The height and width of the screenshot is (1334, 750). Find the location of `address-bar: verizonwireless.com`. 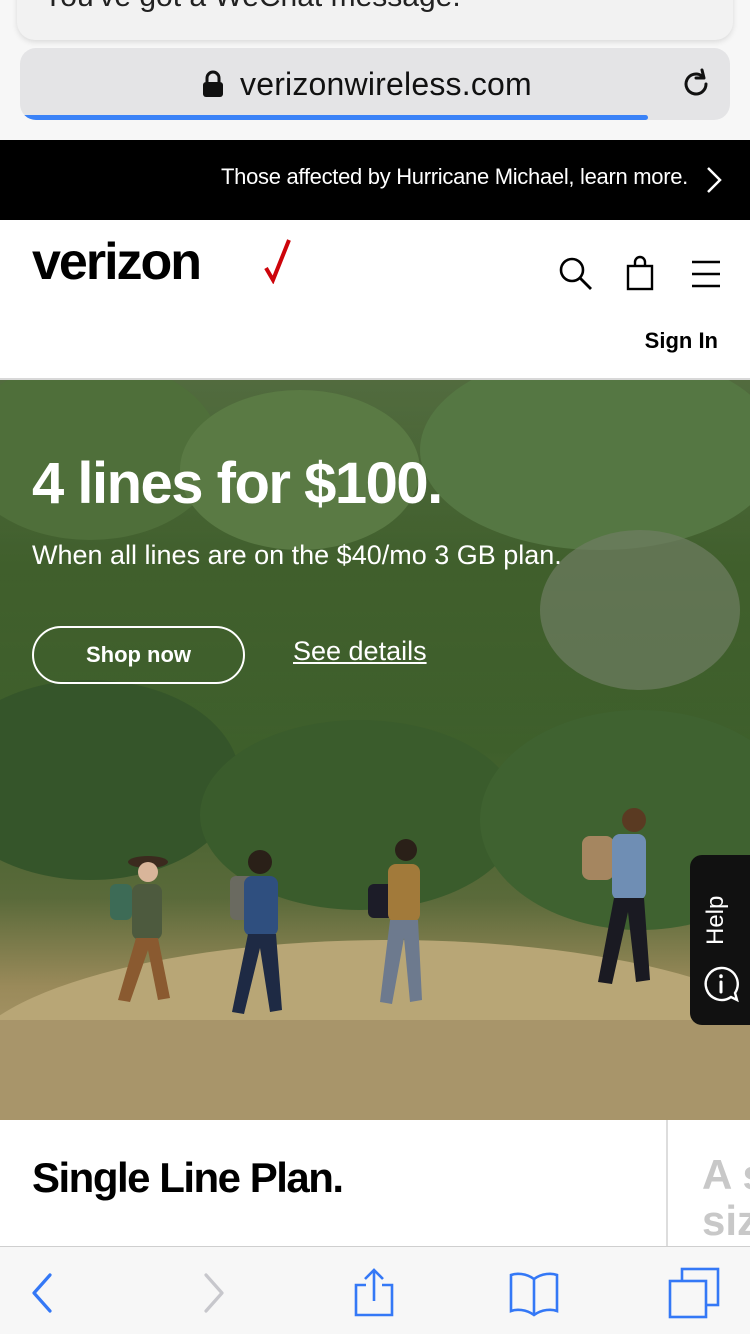

address-bar: verizonwireless.com is located at coordinates (375, 84).